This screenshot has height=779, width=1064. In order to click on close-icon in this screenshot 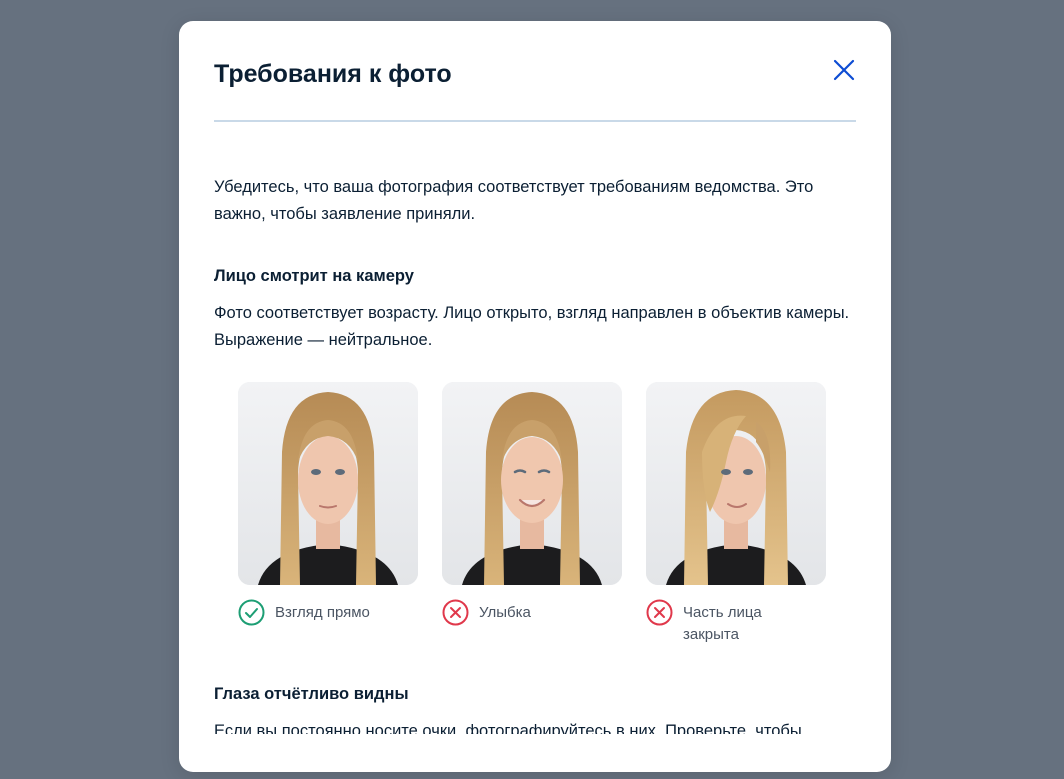, I will do `click(844, 70)`.